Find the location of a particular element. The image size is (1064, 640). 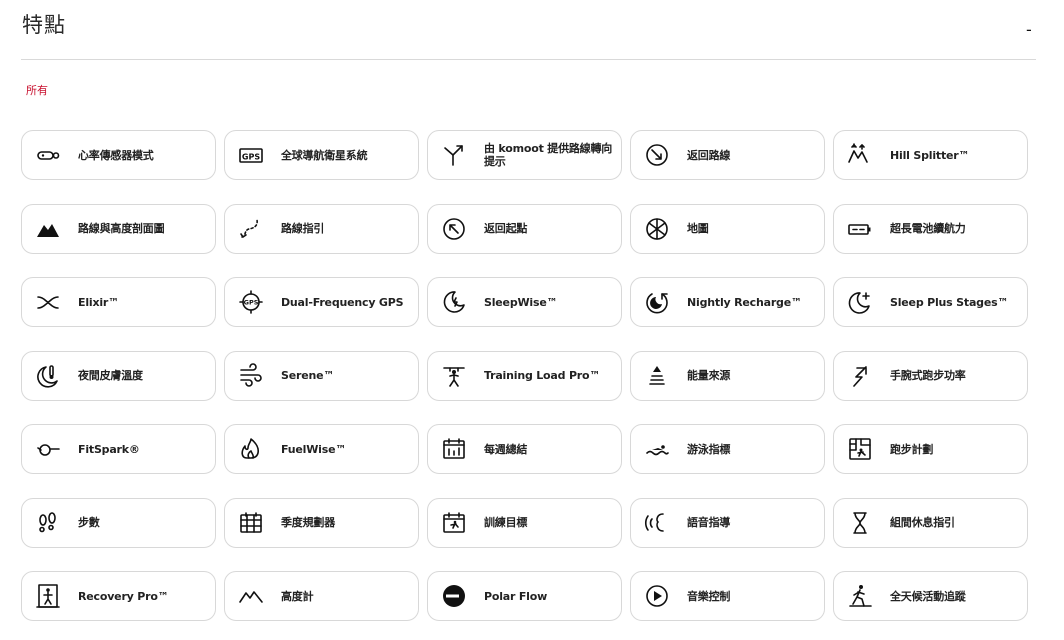

season-planner-icon is located at coordinates (251, 523).